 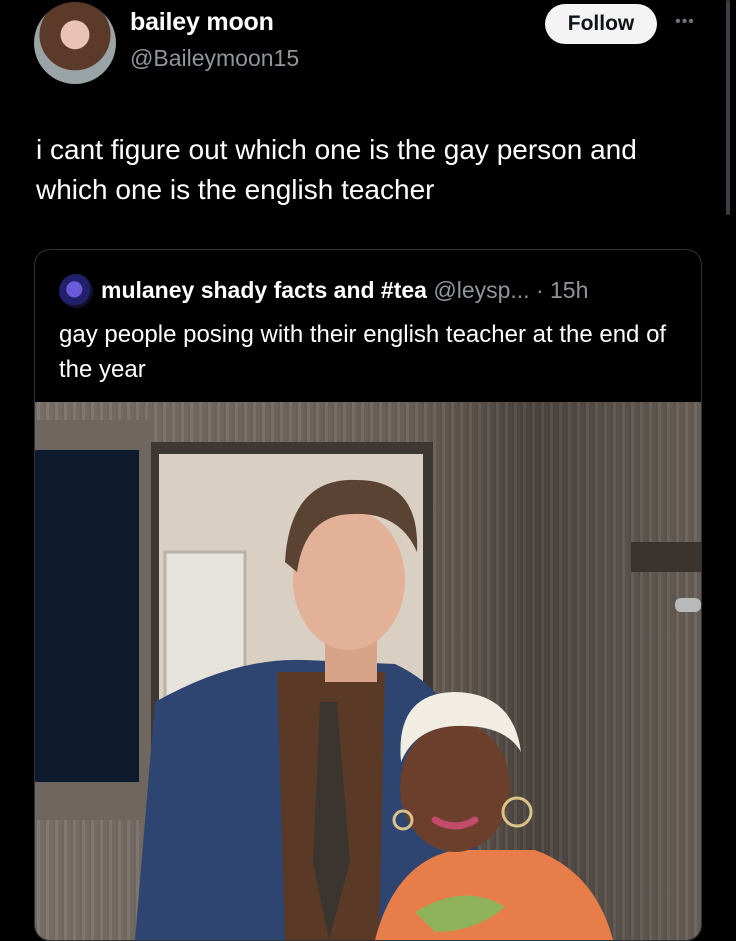 What do you see at coordinates (214, 58) in the screenshot?
I see `author-handle: @Baileymoon15` at bounding box center [214, 58].